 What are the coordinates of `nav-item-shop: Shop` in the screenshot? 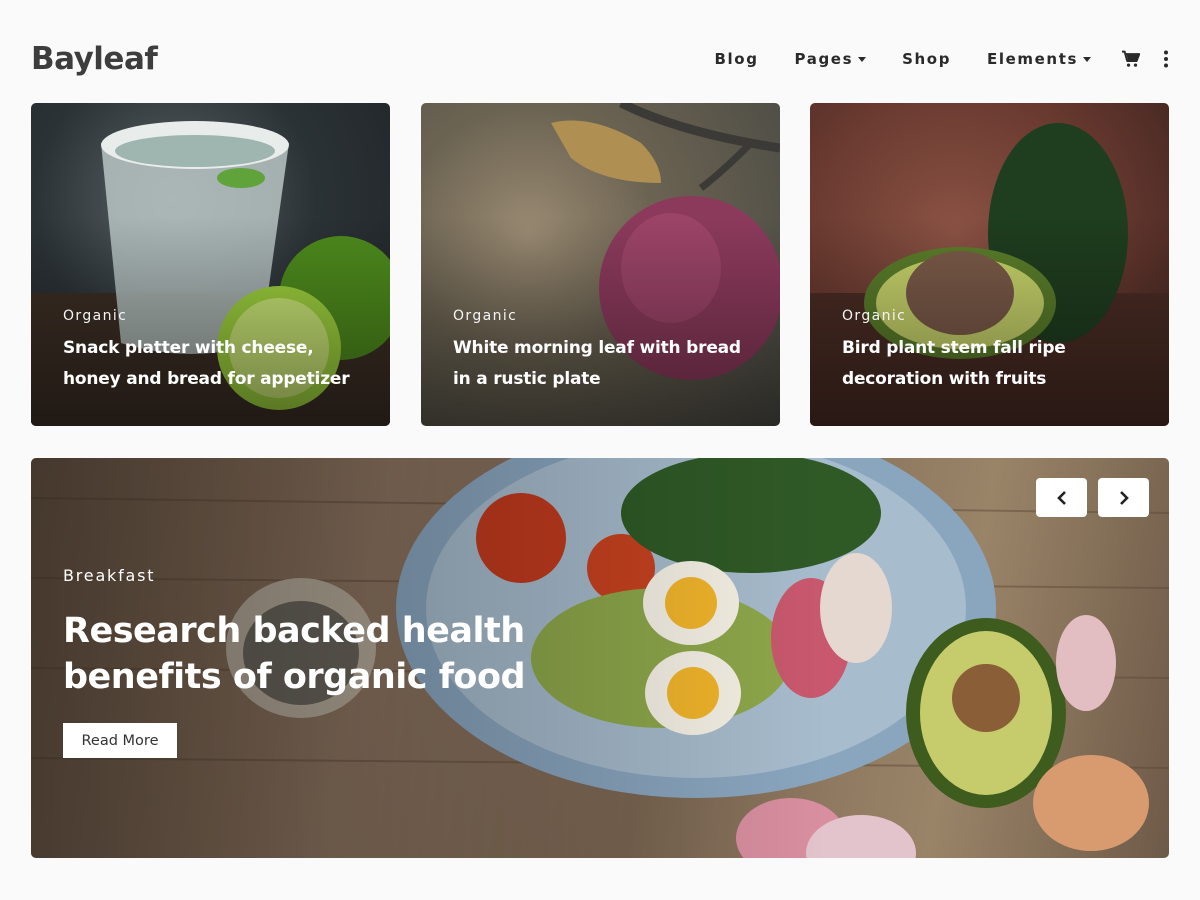 It's located at (926, 59).